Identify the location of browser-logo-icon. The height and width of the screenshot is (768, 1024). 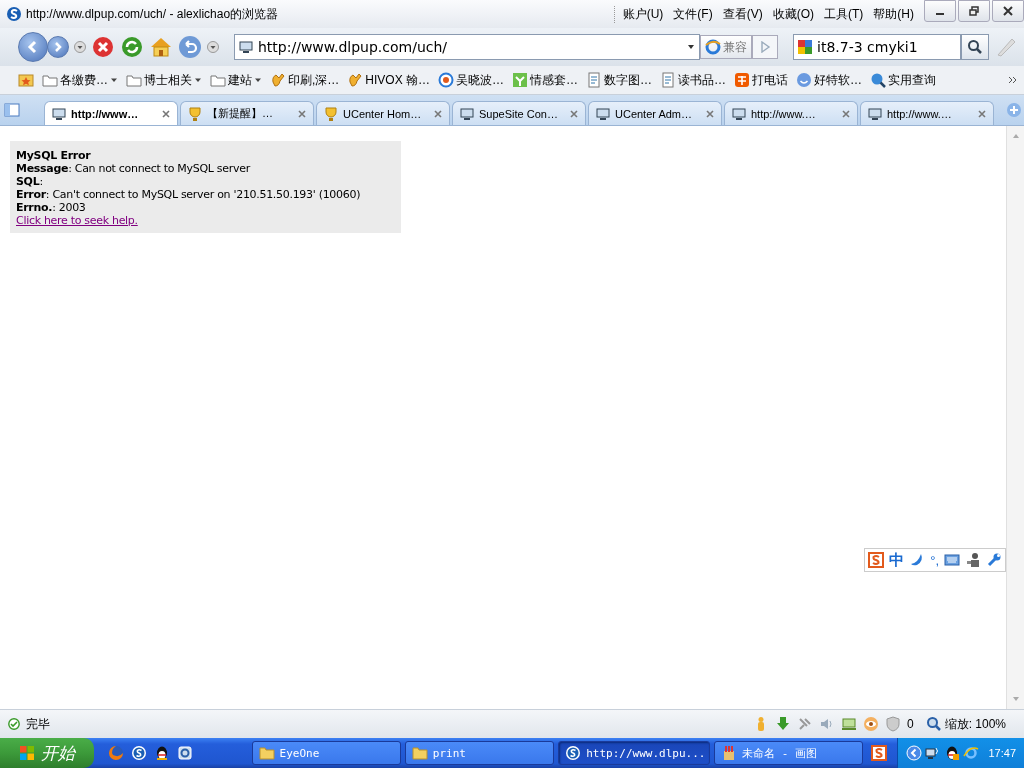
(139, 753).